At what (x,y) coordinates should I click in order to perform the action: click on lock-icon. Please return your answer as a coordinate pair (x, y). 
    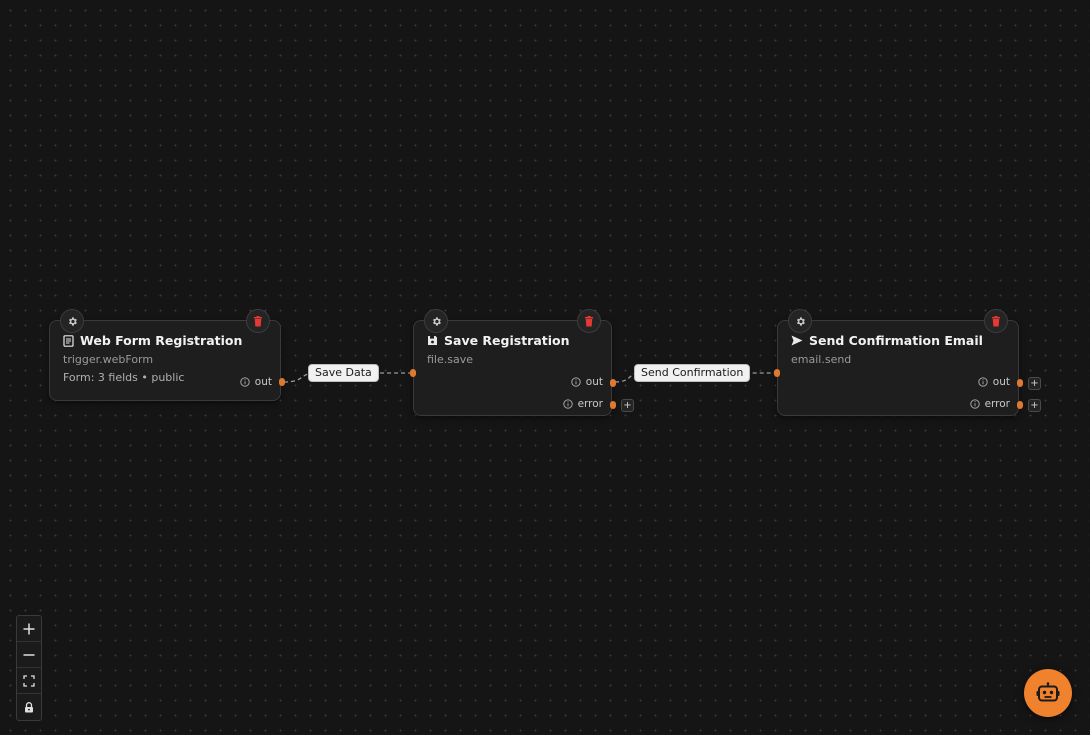
    Looking at the image, I should click on (29, 706).